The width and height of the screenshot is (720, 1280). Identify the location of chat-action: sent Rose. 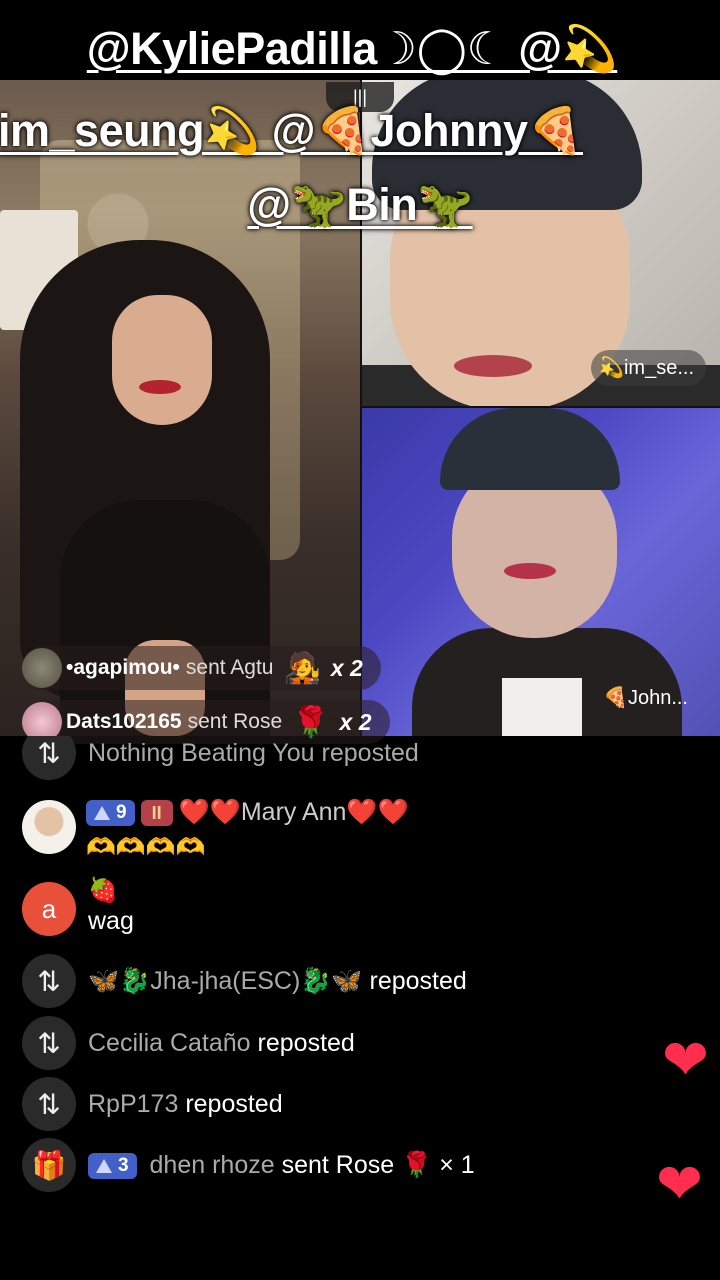
(338, 1164).